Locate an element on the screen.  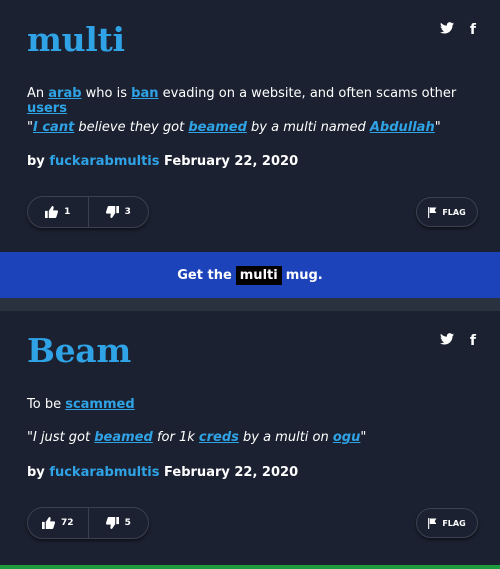
upvote-count: 72 is located at coordinates (67, 523).